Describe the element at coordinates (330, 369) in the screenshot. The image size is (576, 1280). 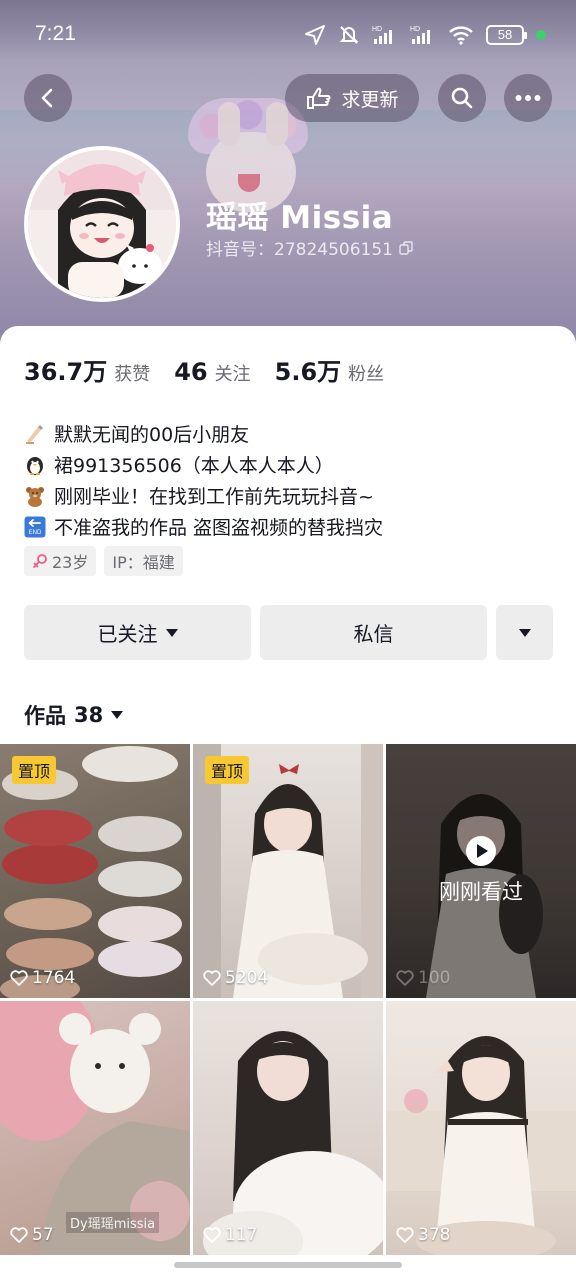
I see `stat-followers: 5.6万 粉丝` at that location.